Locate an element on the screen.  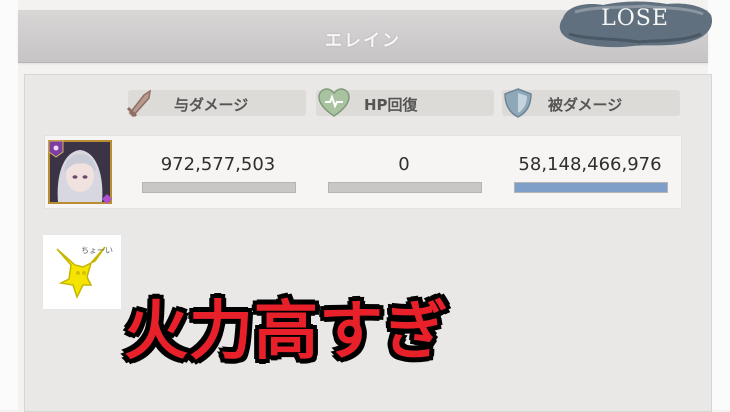
header-label: HP回復 is located at coordinates (391, 105).